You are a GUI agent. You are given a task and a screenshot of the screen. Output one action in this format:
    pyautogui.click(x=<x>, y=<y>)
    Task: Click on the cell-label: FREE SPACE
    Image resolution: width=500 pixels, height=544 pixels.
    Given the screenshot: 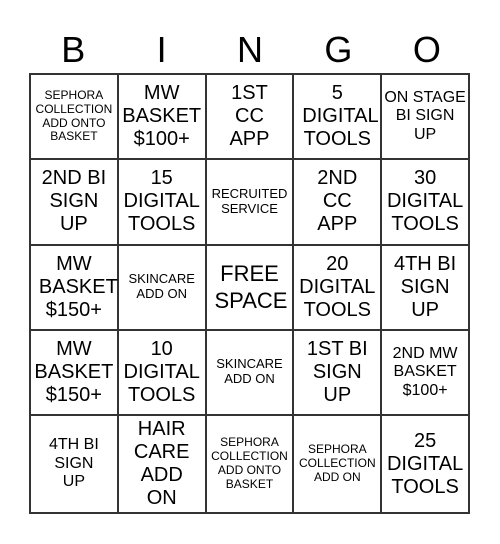 What is the action you would take?
    pyautogui.click(x=251, y=287)
    